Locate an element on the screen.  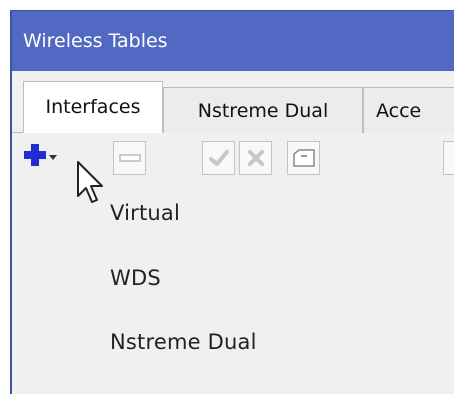
menu-item-virtual: Virtual is located at coordinates (145, 213).